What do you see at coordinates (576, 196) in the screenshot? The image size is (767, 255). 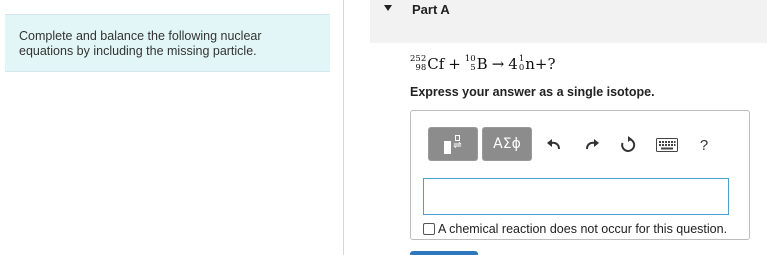 I see `answer-input` at bounding box center [576, 196].